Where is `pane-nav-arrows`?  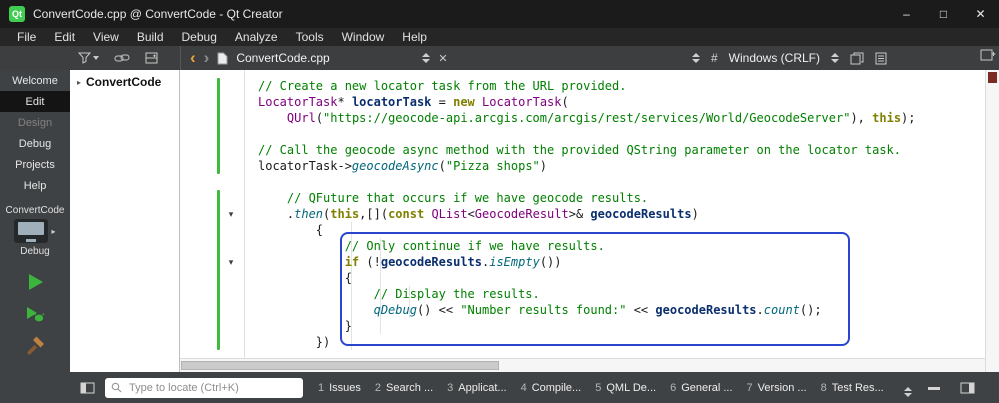 pane-nav-arrows is located at coordinates (907, 392).